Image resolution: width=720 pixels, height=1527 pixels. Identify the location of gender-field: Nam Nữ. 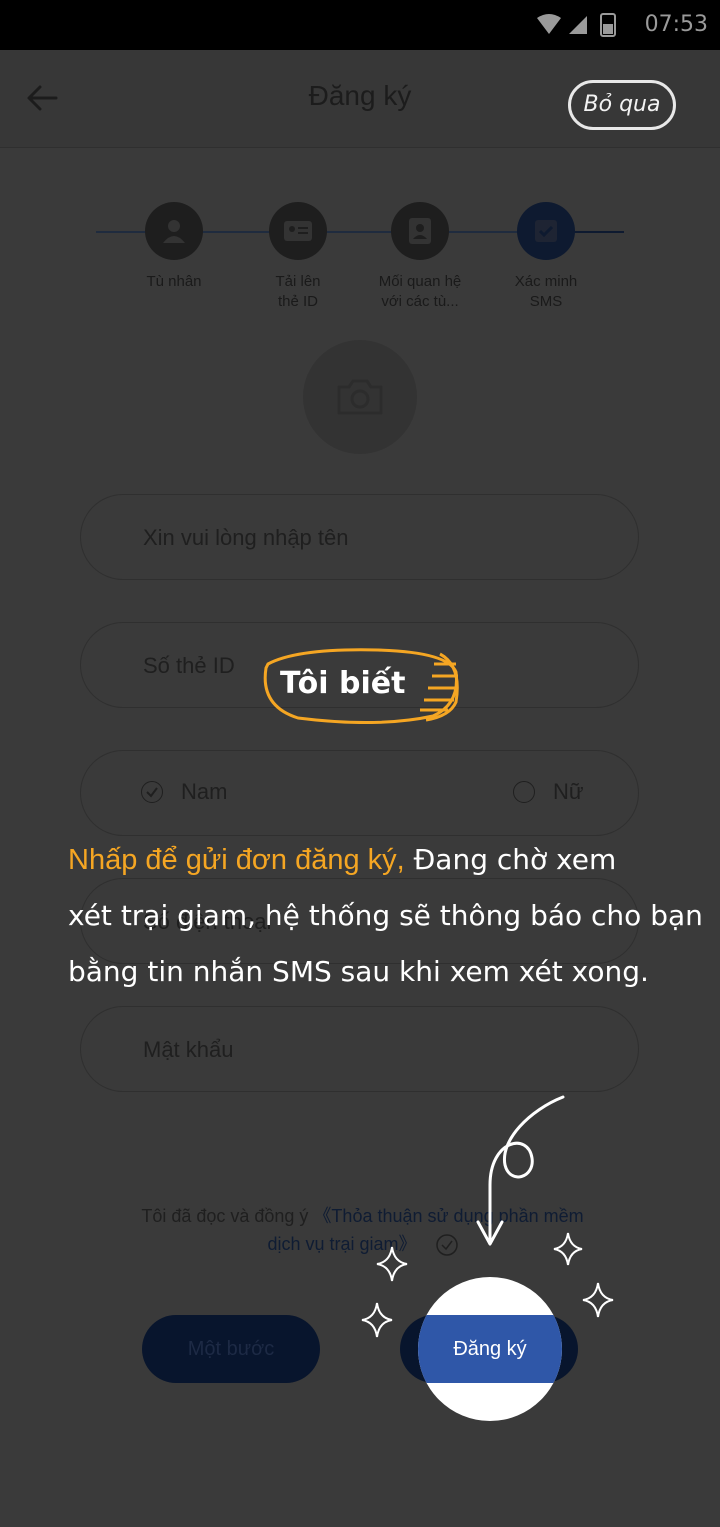
(359, 793).